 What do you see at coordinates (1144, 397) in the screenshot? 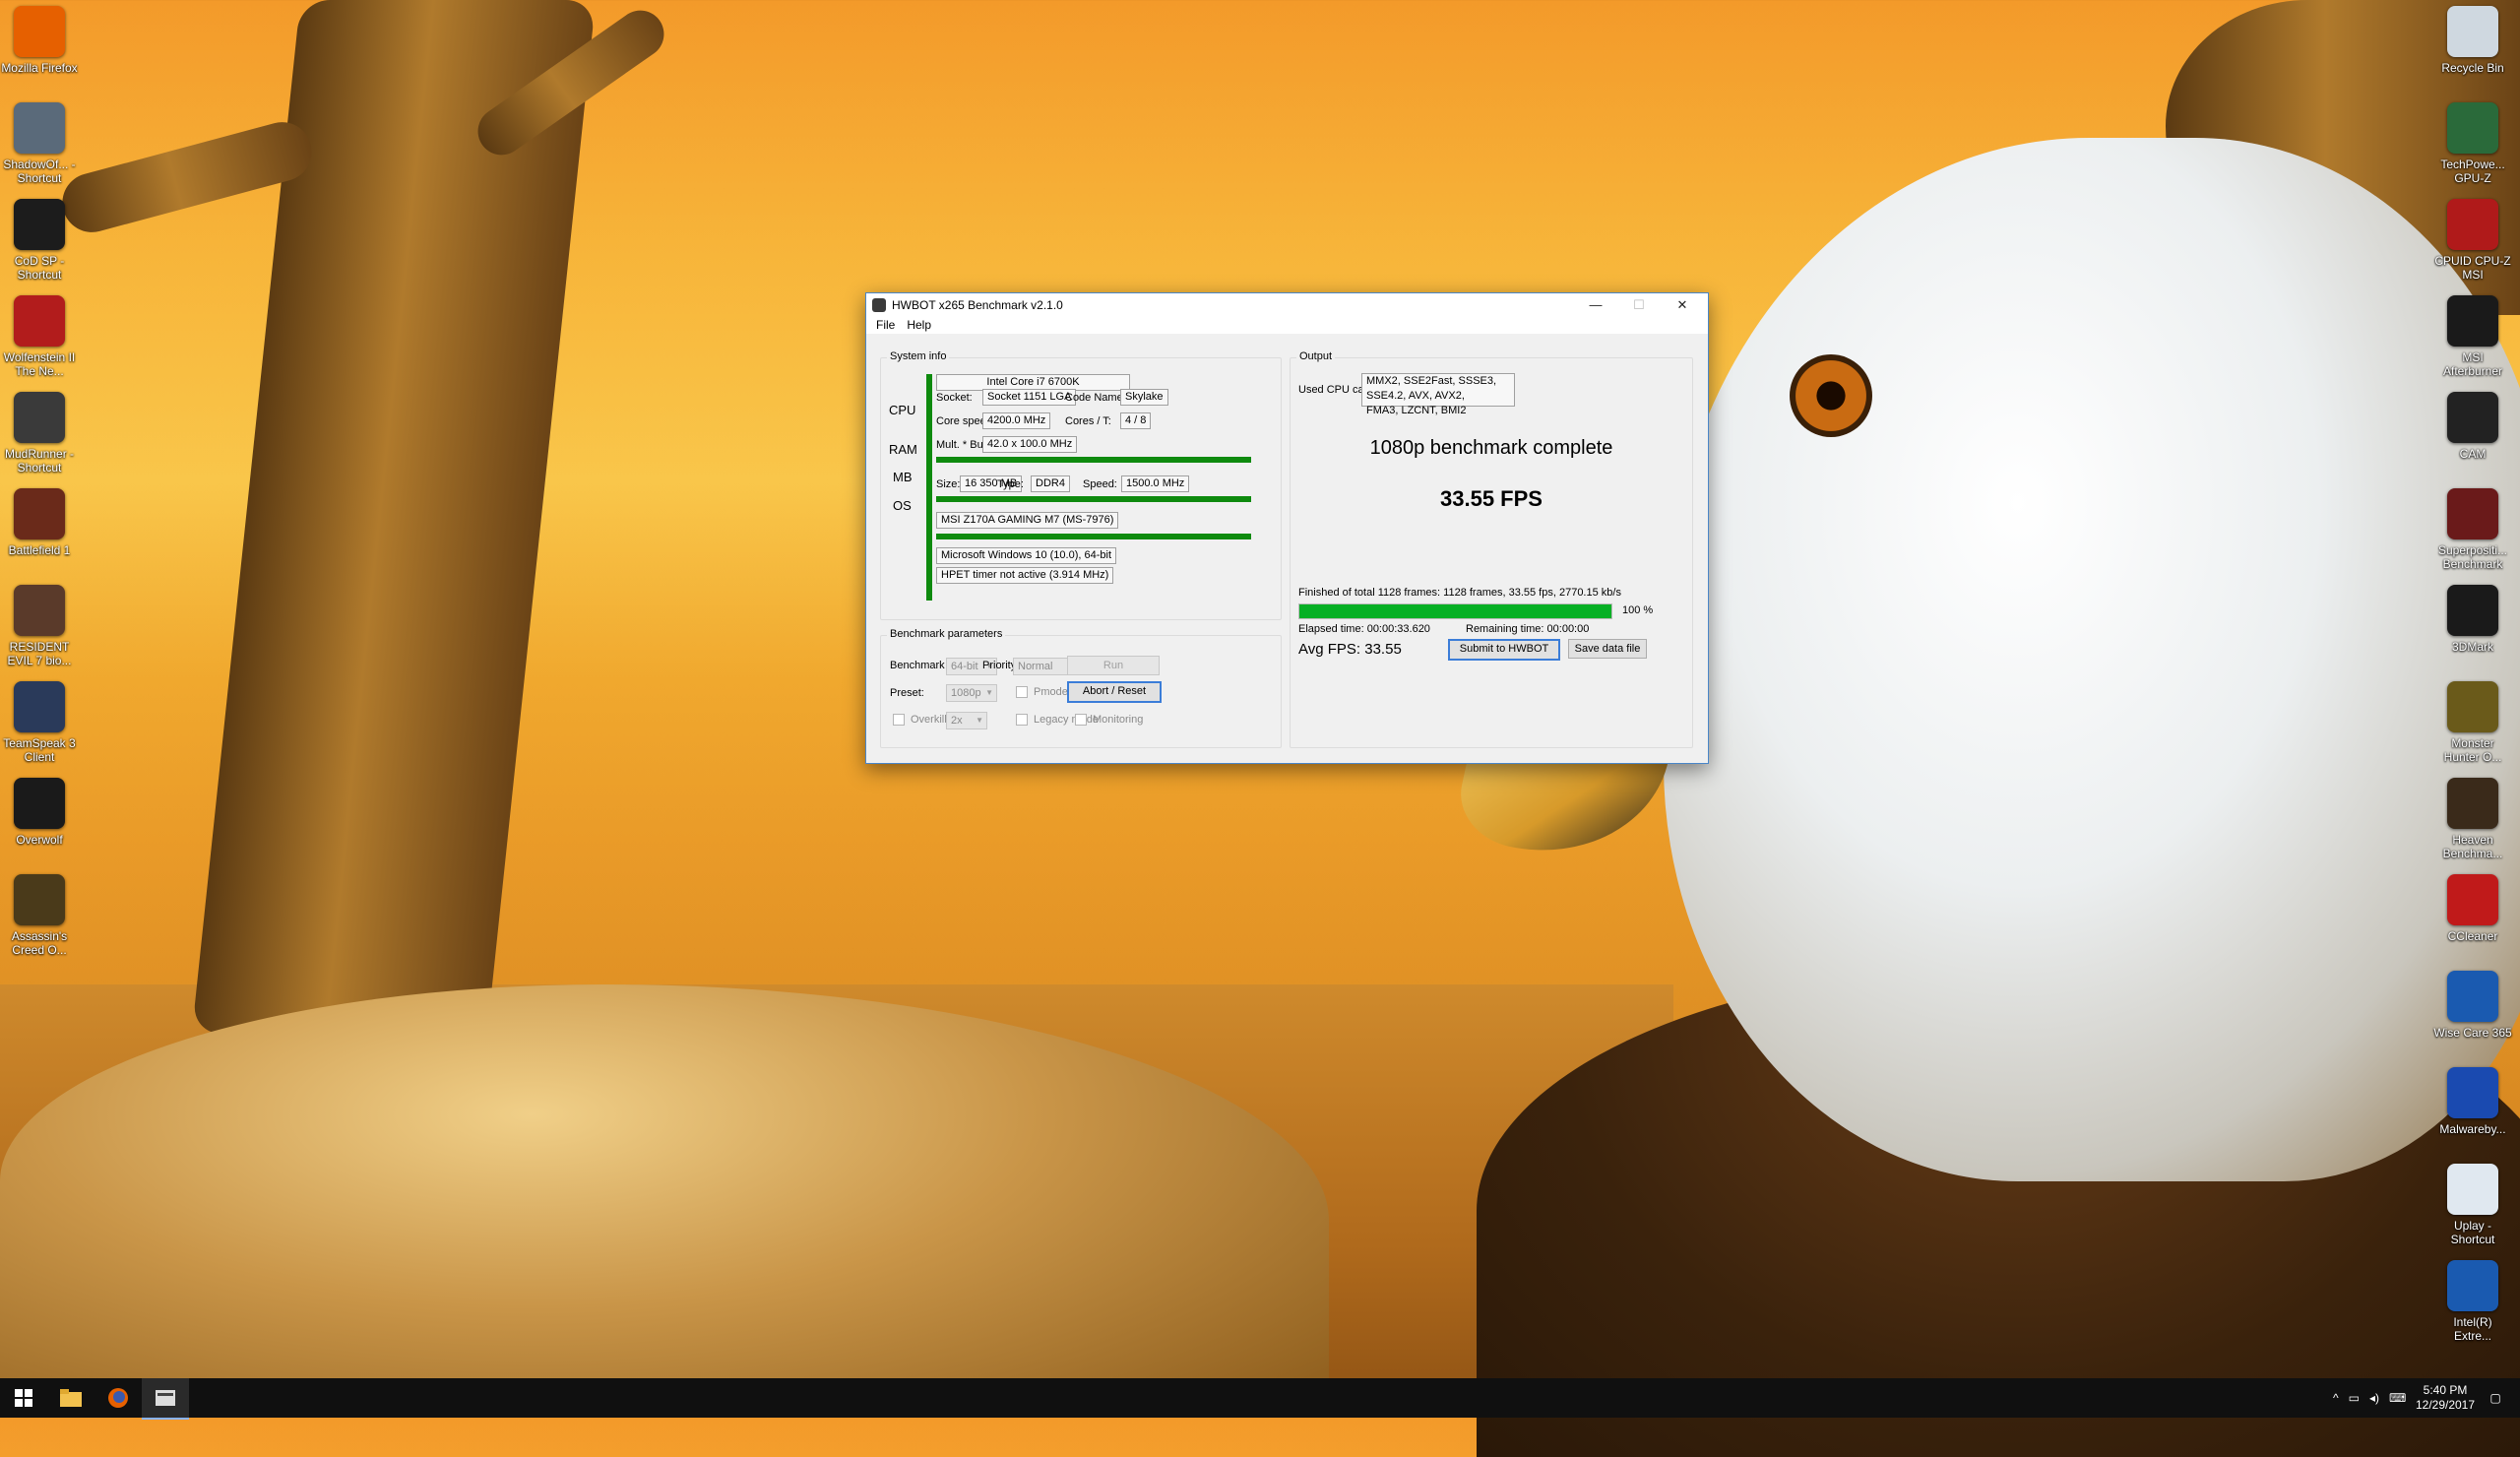
I see `codename-box: Skylake` at bounding box center [1144, 397].